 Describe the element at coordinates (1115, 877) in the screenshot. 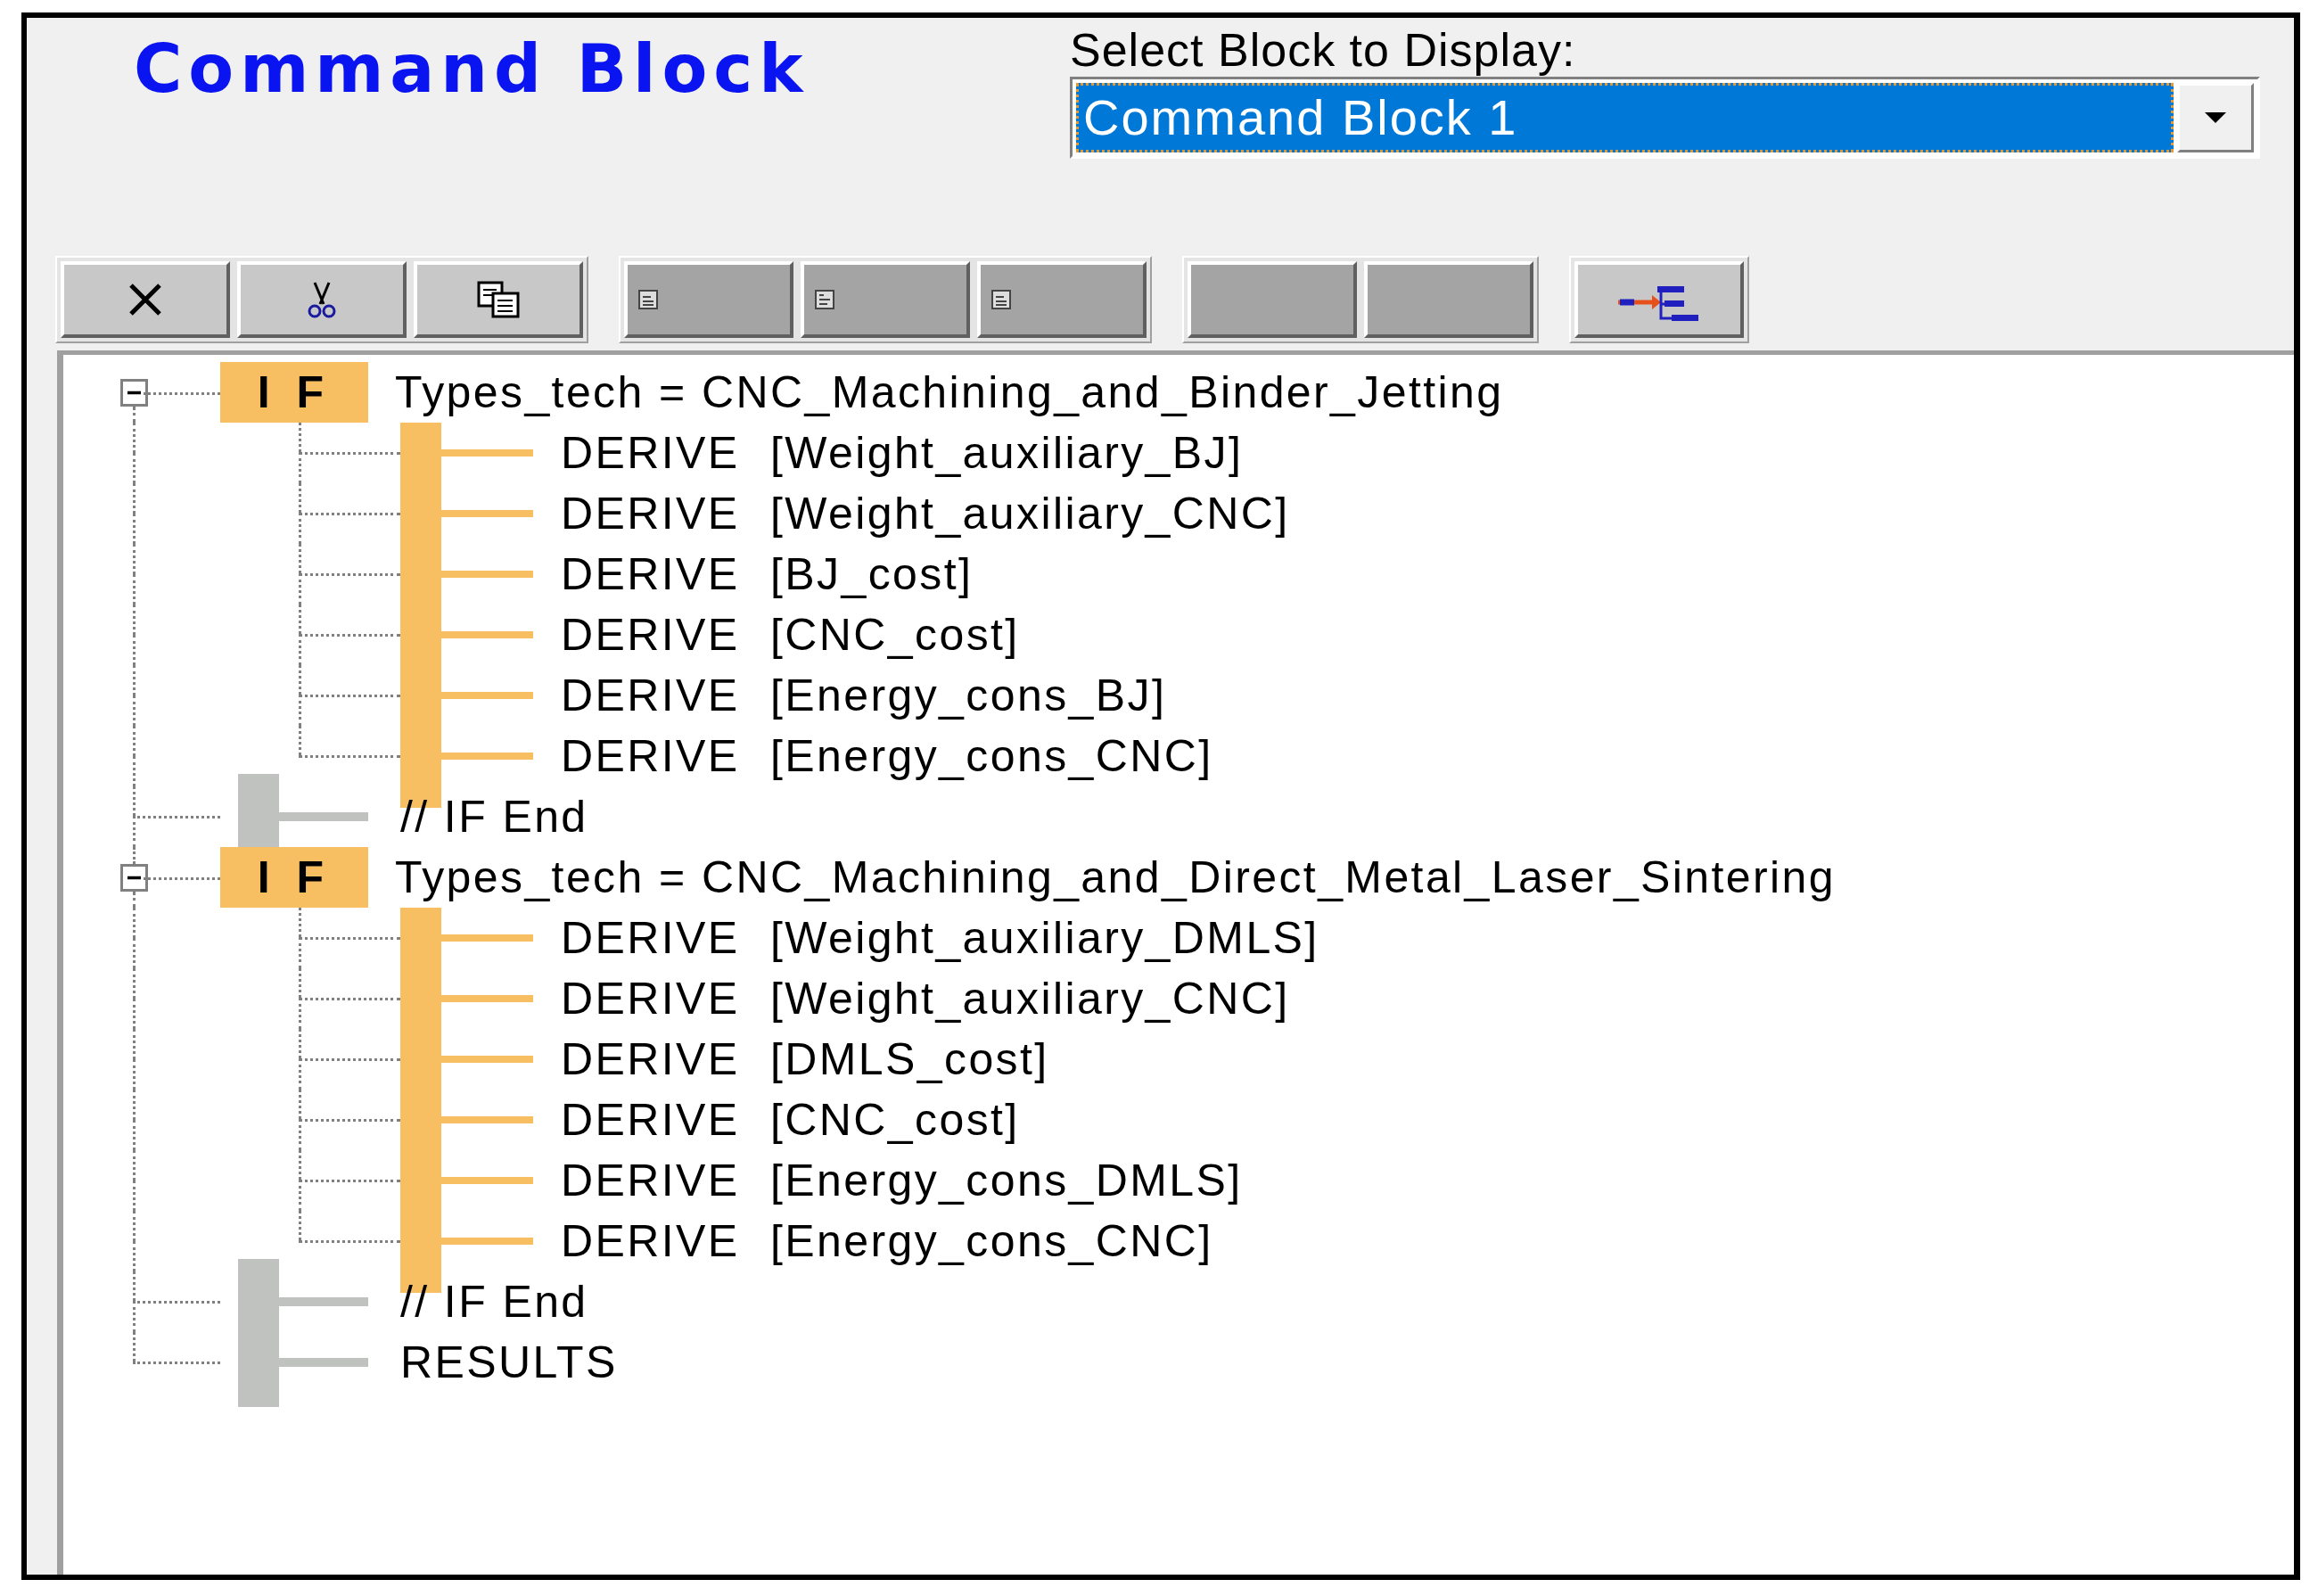

I see `condition-text: Types_tech = CNC_Machining_and_Direct_Metal_Laser_Sintering` at that location.